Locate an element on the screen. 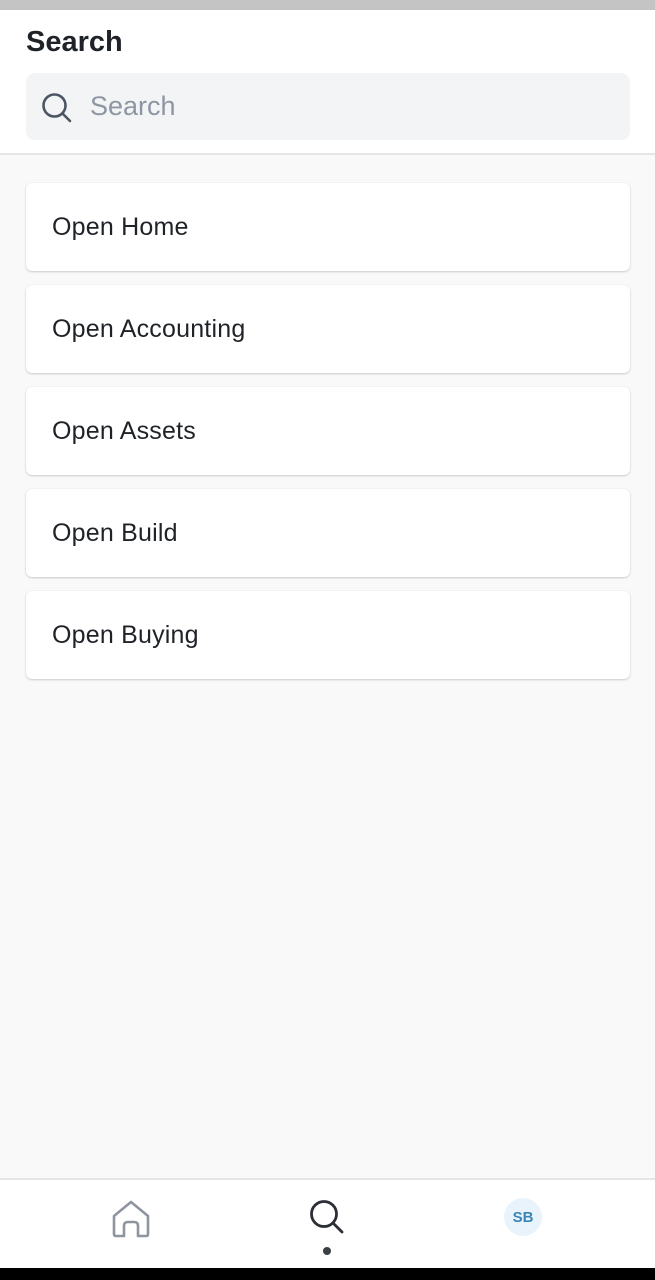 The width and height of the screenshot is (655, 1280). avatar: SB is located at coordinates (523, 1217).